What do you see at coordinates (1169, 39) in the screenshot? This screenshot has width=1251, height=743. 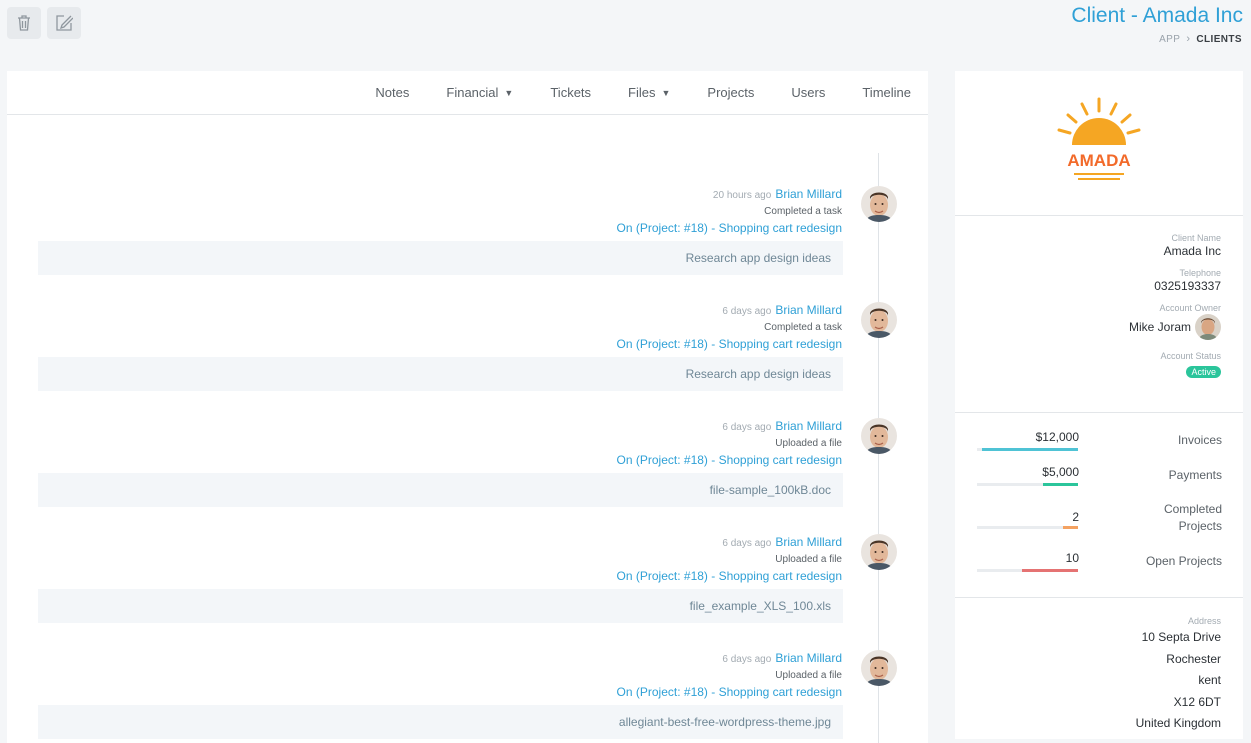 I see `breadcrumb-app: APP` at bounding box center [1169, 39].